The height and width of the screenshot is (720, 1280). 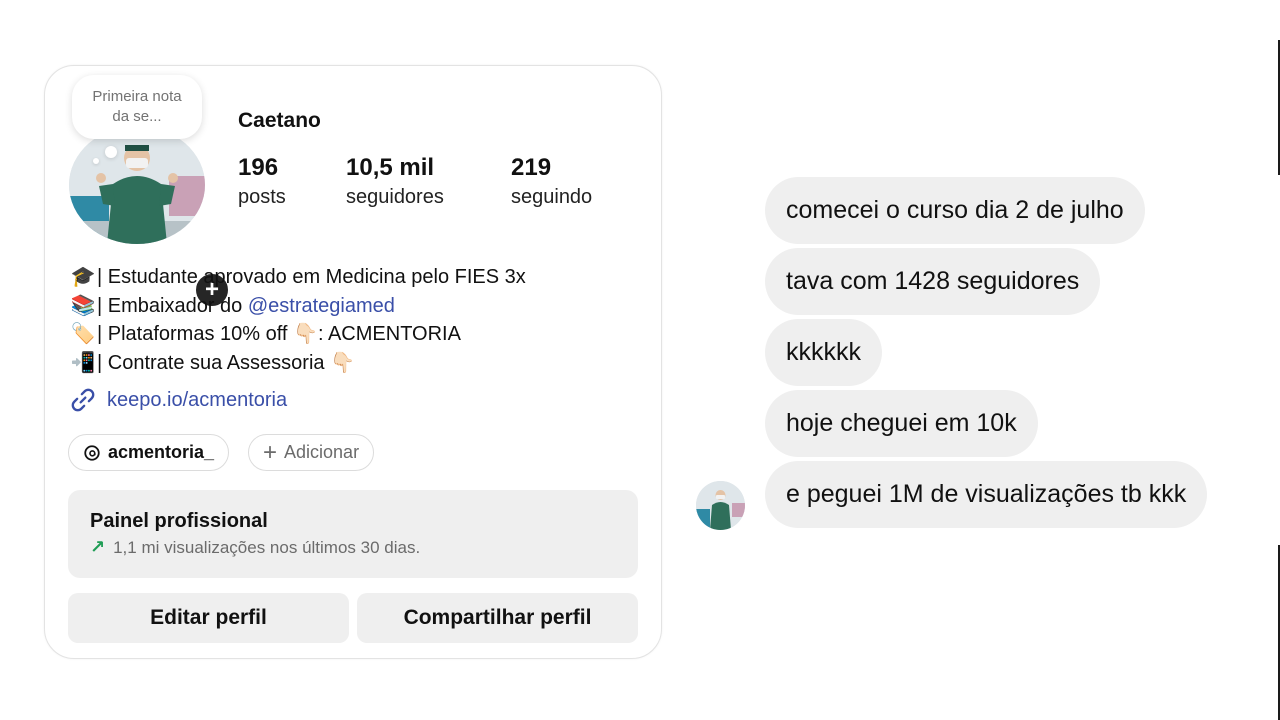 I want to click on chat-message: hoje cheguei em 10k, so click(x=901, y=423).